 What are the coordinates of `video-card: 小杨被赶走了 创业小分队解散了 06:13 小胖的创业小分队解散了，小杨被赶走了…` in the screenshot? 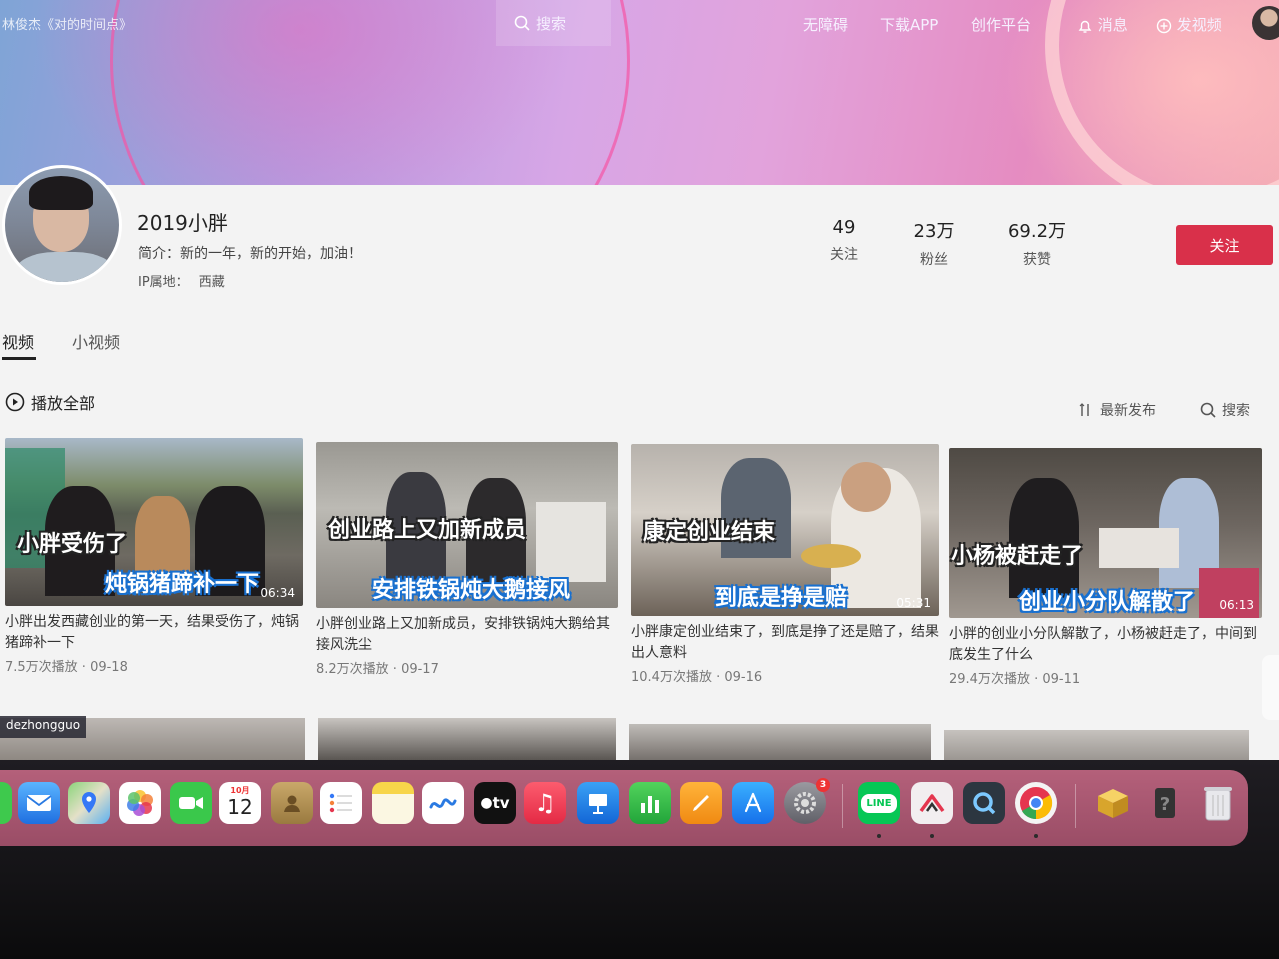 It's located at (1105, 567).